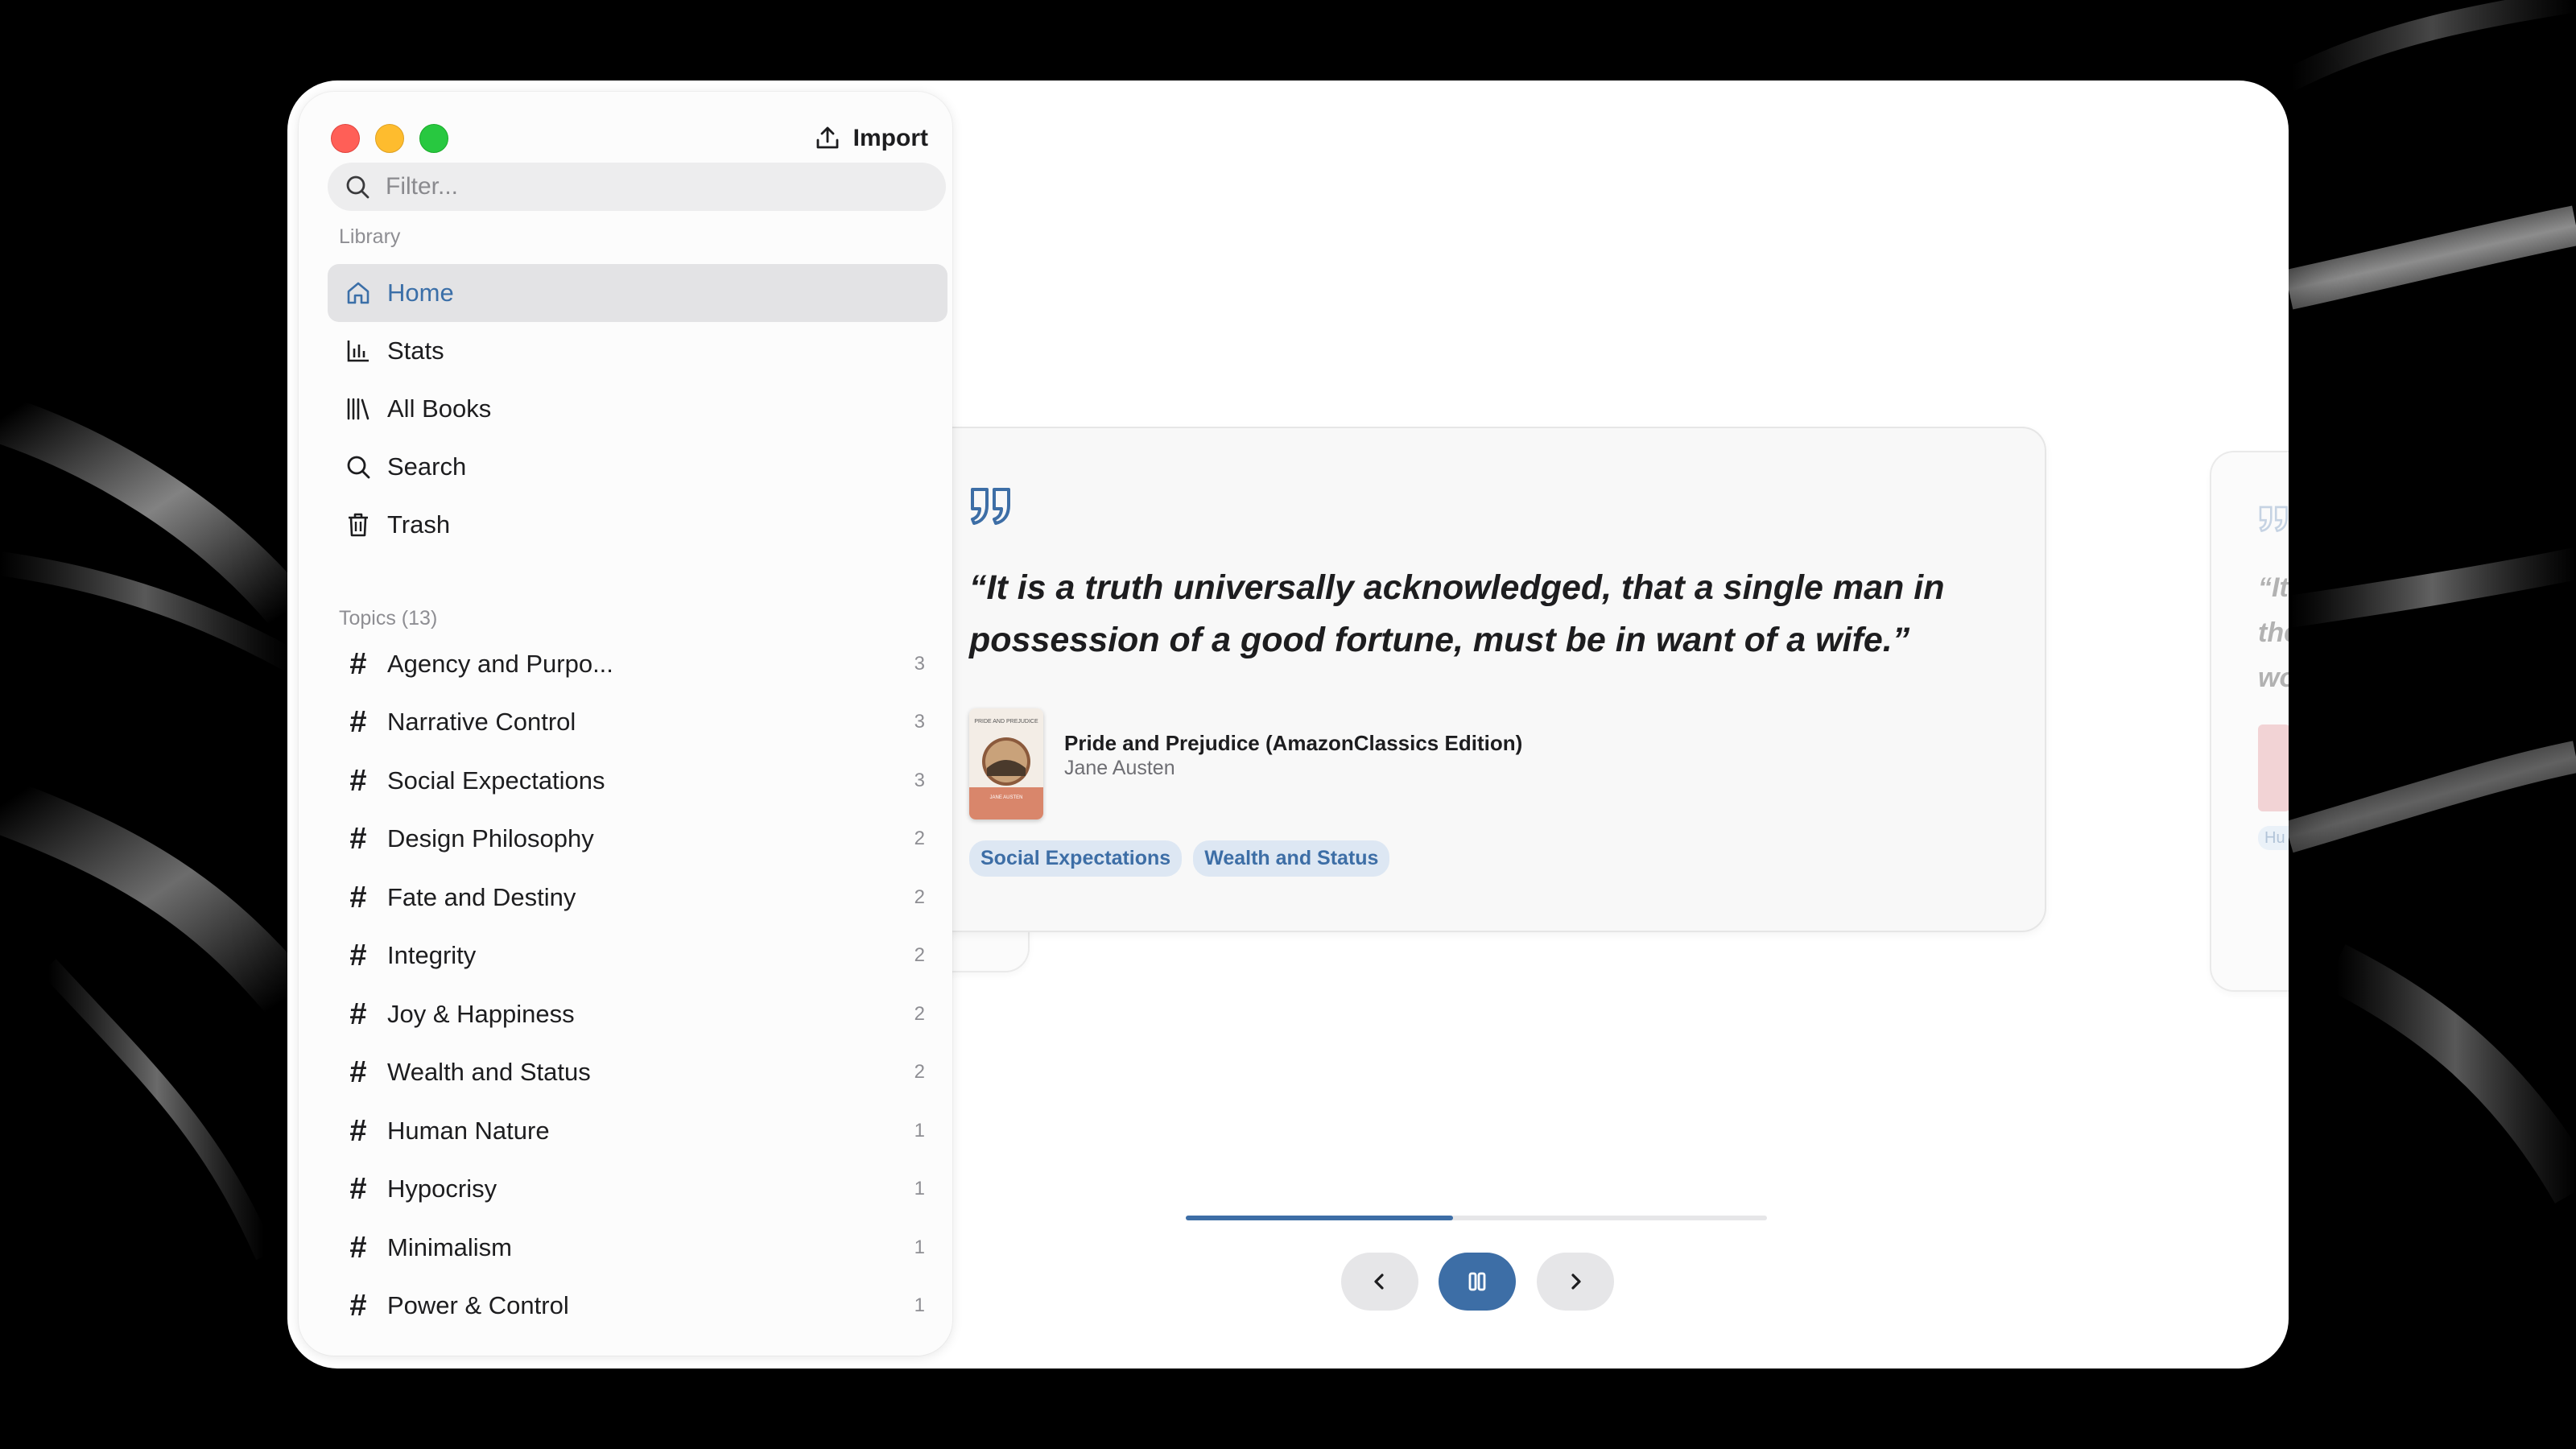  Describe the element at coordinates (358, 409) in the screenshot. I see `books-icon` at that location.